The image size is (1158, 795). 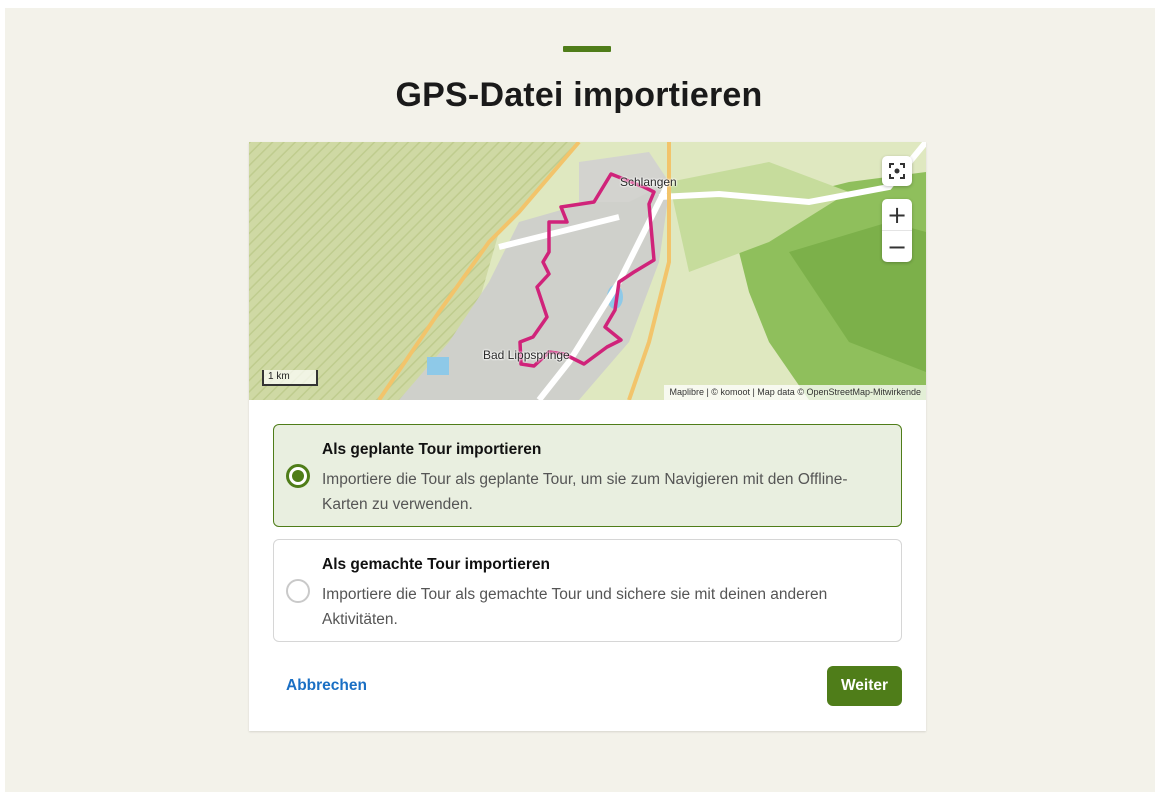 I want to click on map-scale-bar: 1 km, so click(x=290, y=378).